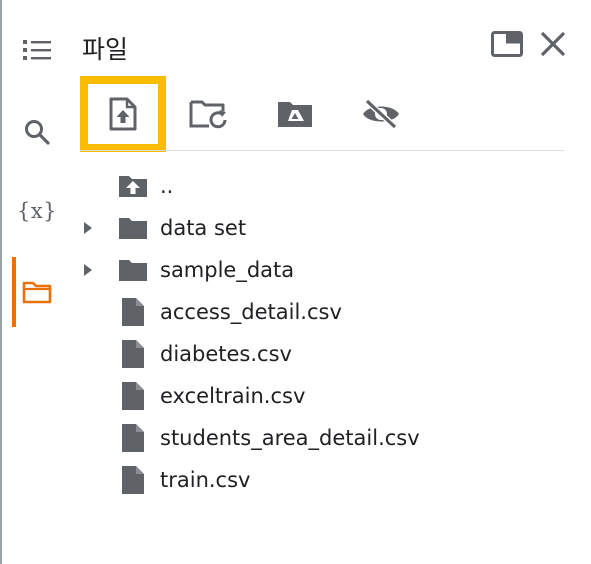 The image size is (591, 564). I want to click on upload-file-button, so click(123, 114).